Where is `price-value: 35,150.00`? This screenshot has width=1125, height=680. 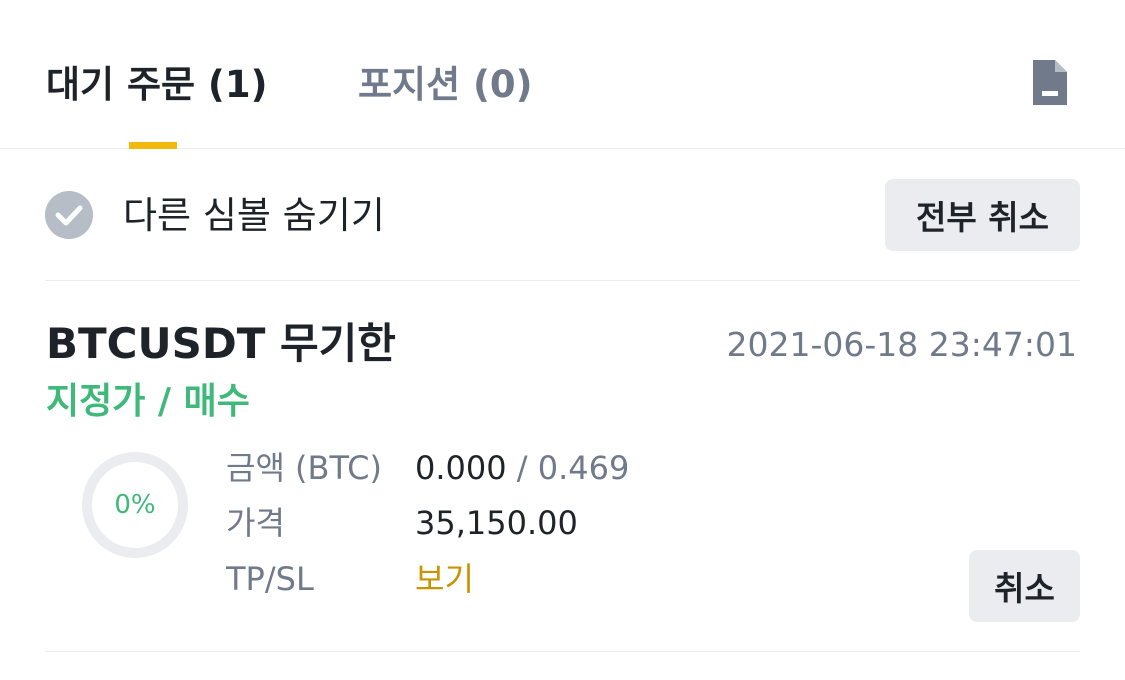
price-value: 35,150.00 is located at coordinates (496, 523).